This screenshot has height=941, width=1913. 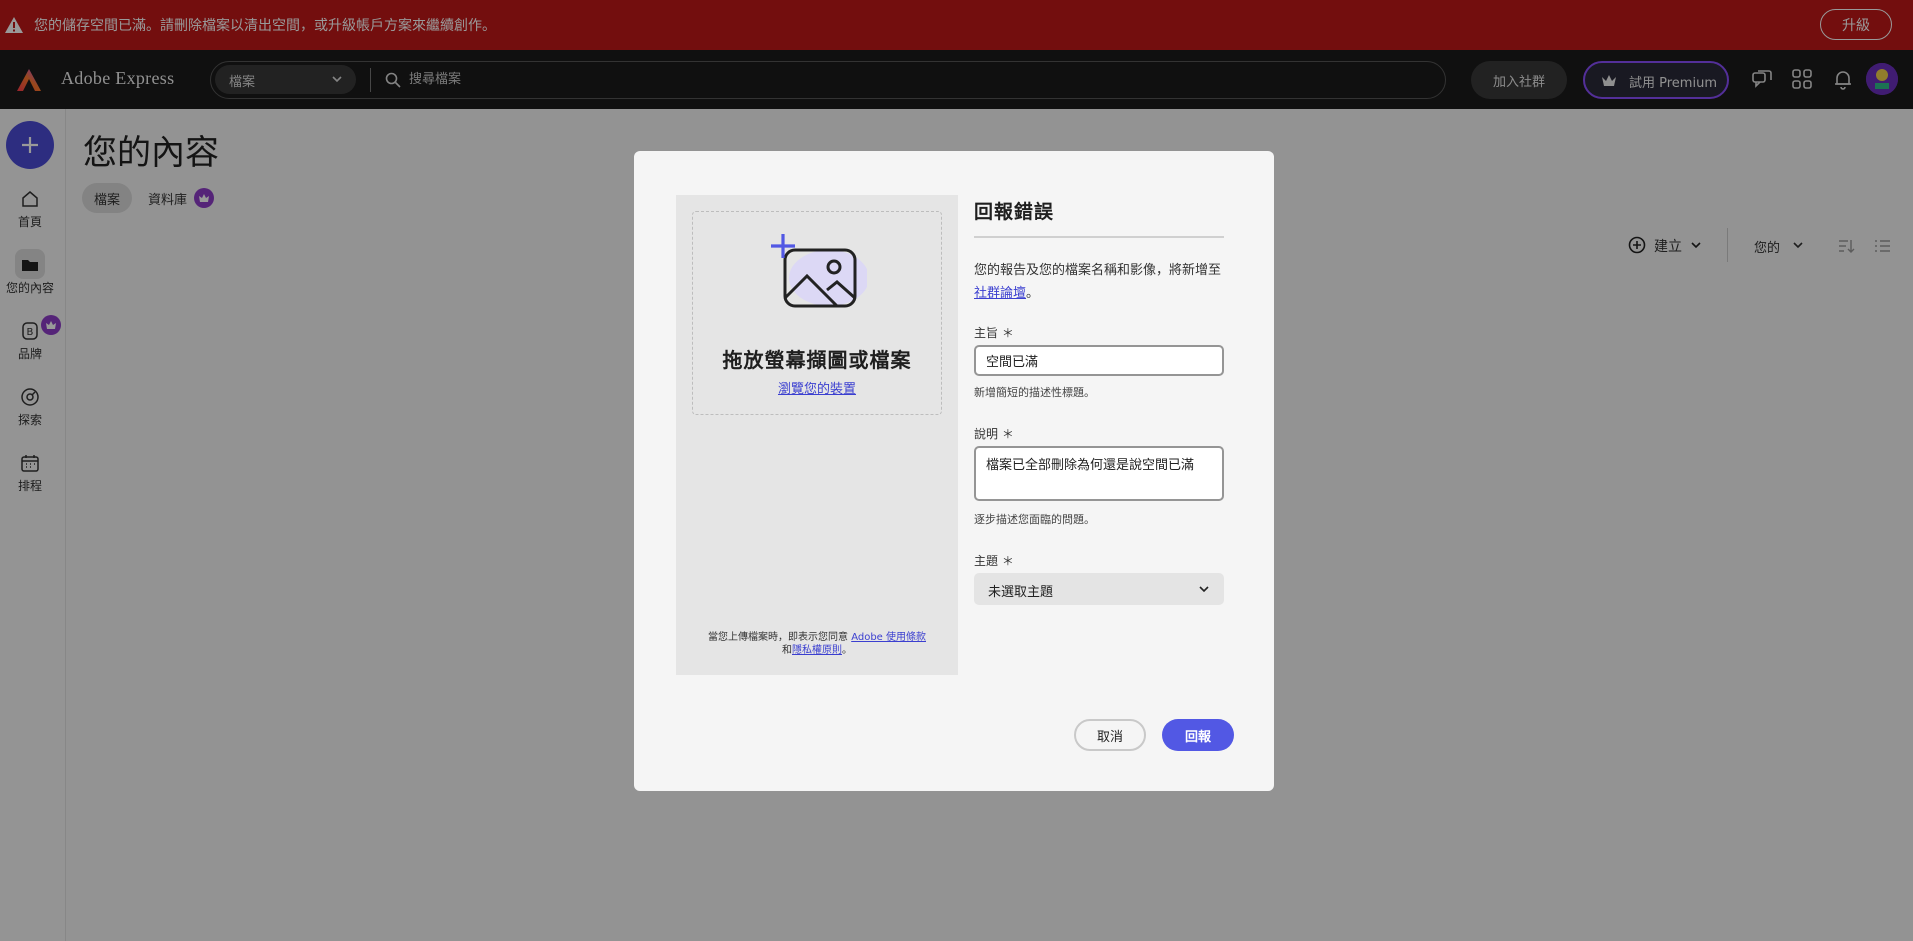 What do you see at coordinates (1098, 270) in the screenshot?
I see `description-text: 您的報告及您的檔案名稱和影像，將新增至` at bounding box center [1098, 270].